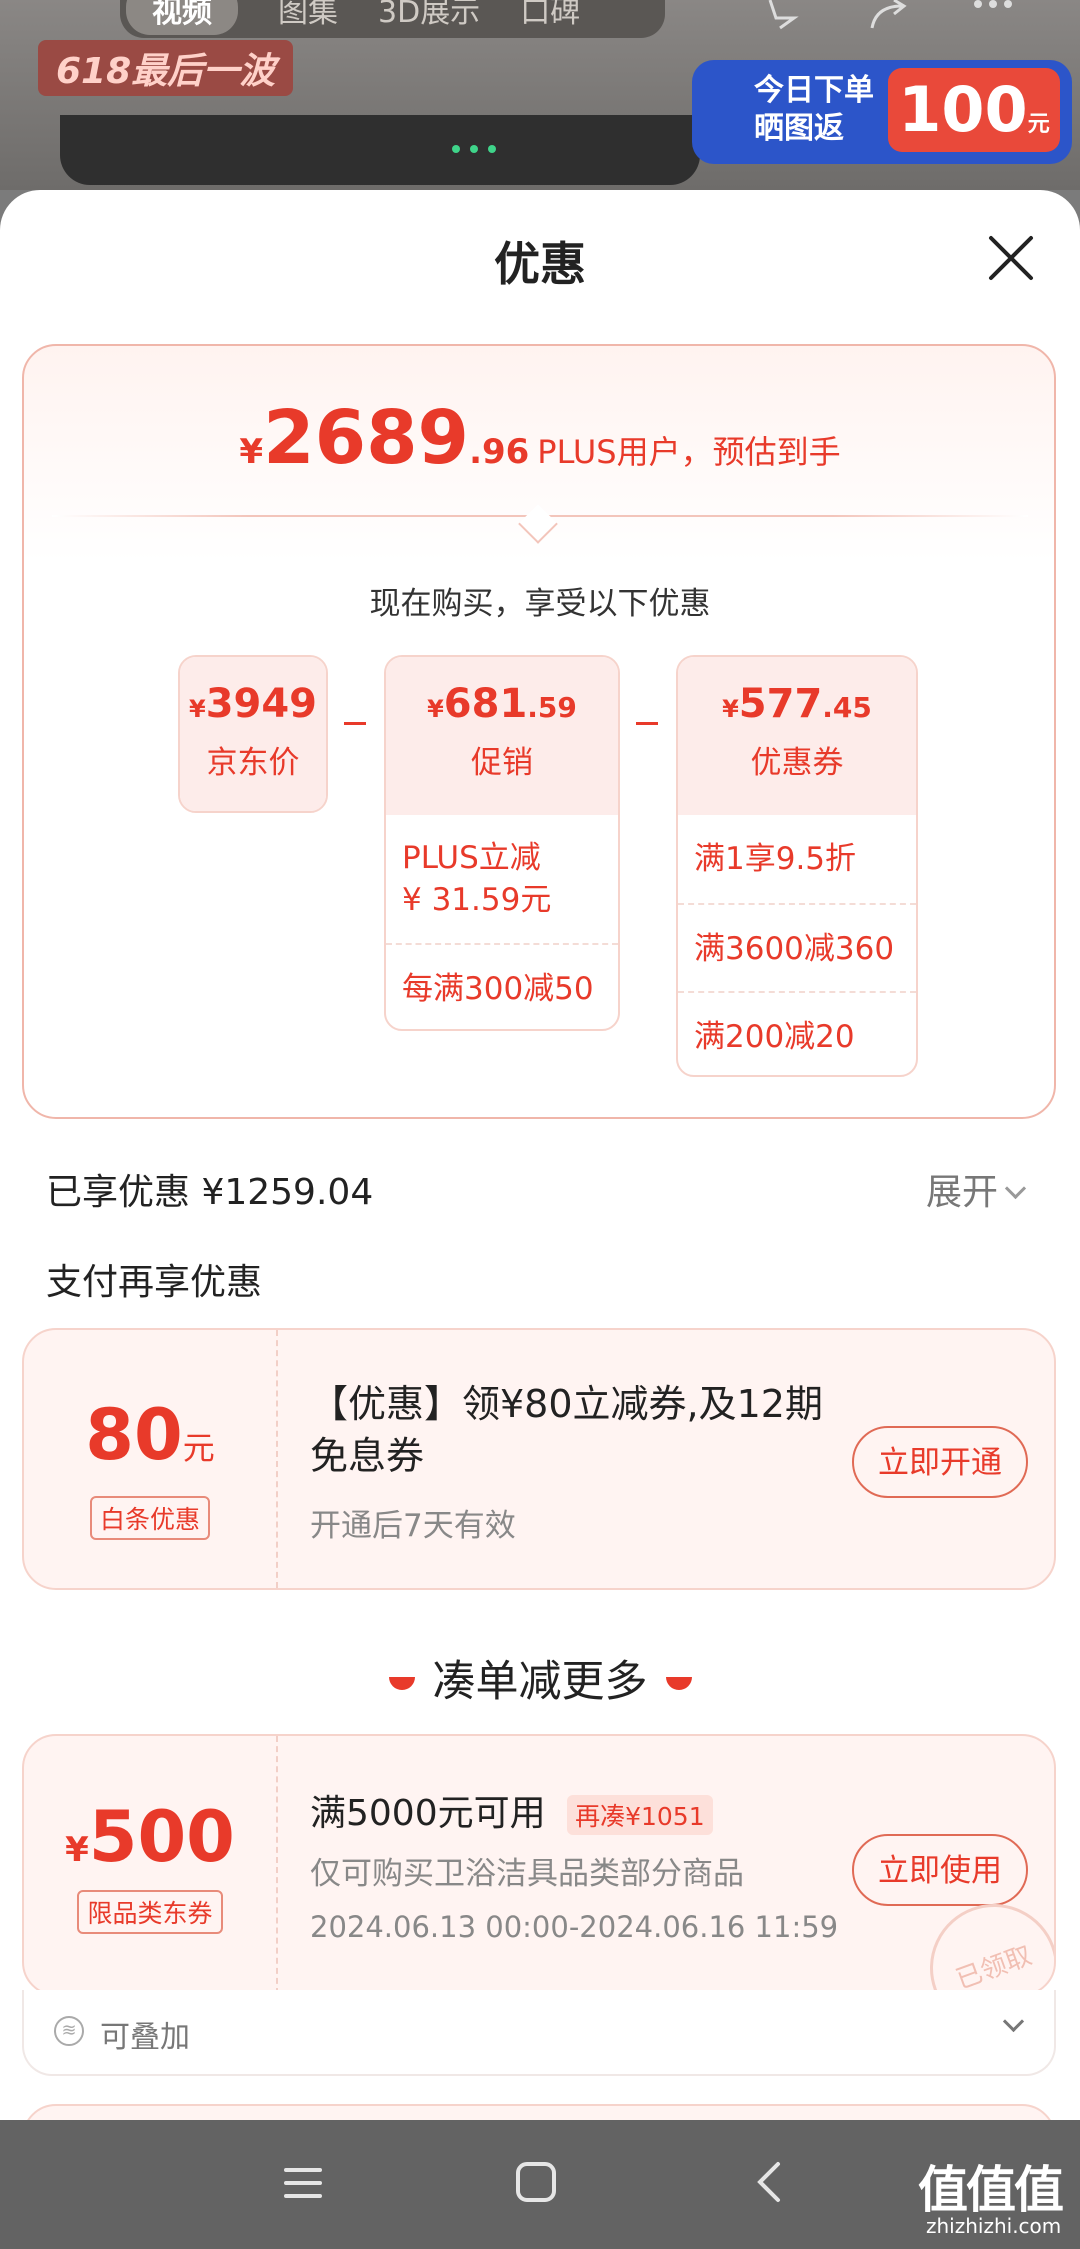 This screenshot has width=1080, height=2249. What do you see at coordinates (768, 2182) in the screenshot?
I see `back-icon` at bounding box center [768, 2182].